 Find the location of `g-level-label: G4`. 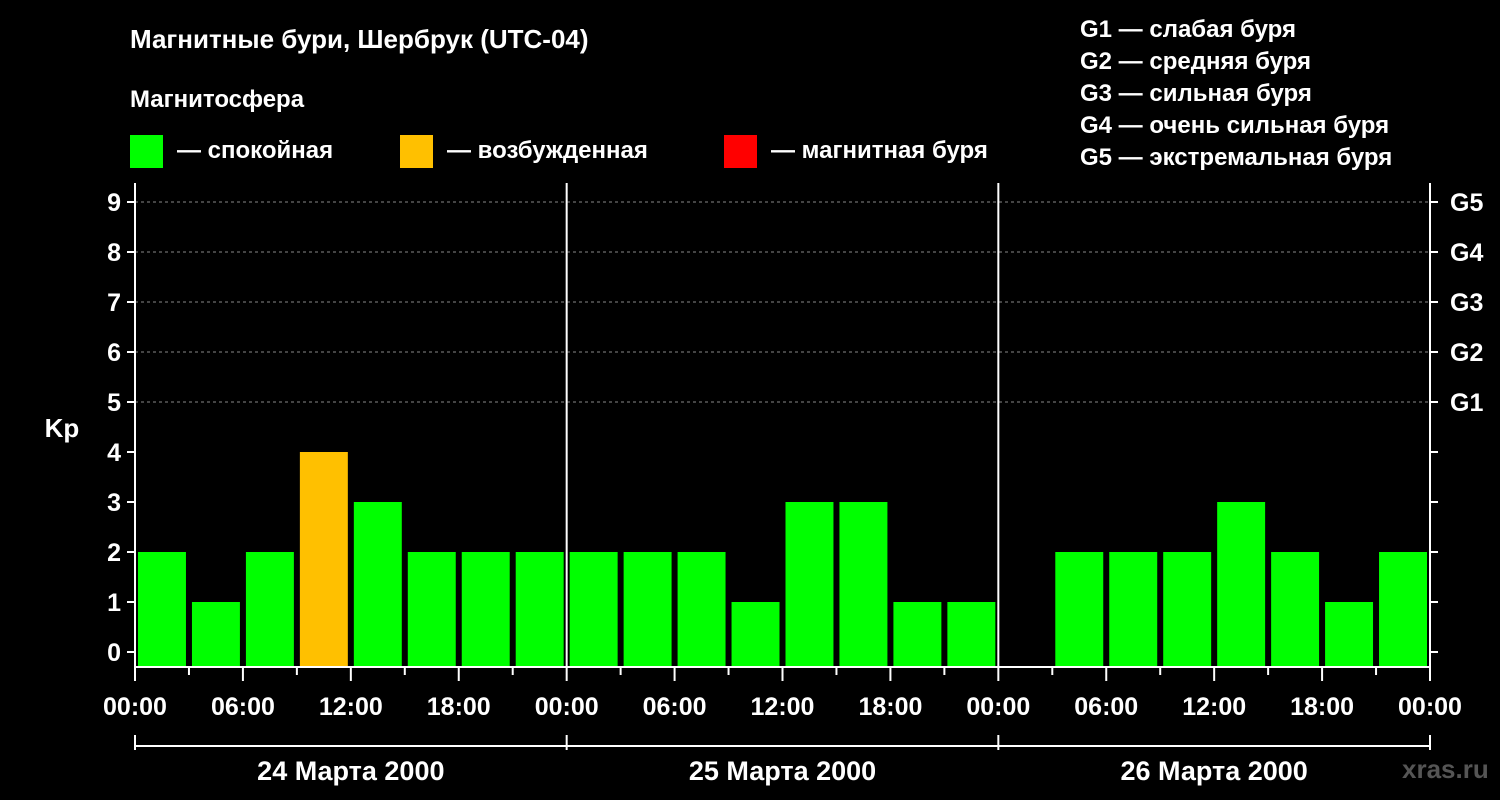

g-level-label: G4 is located at coordinates (1466, 253).